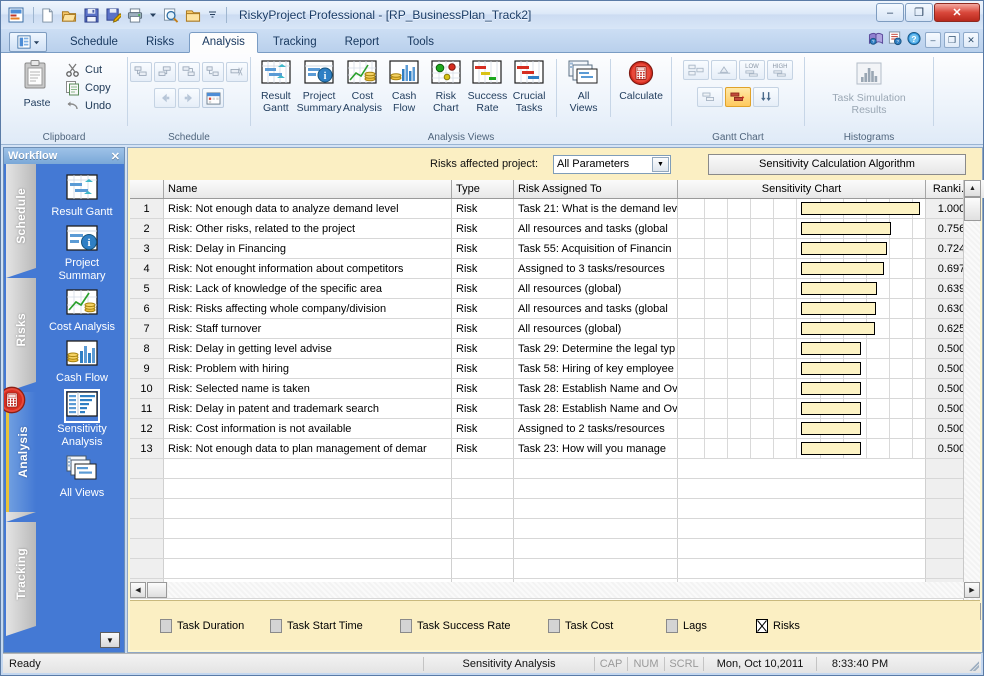 The width and height of the screenshot is (984, 676). What do you see at coordinates (933, 40) in the screenshot?
I see `ribbon-minimize-button: –` at bounding box center [933, 40].